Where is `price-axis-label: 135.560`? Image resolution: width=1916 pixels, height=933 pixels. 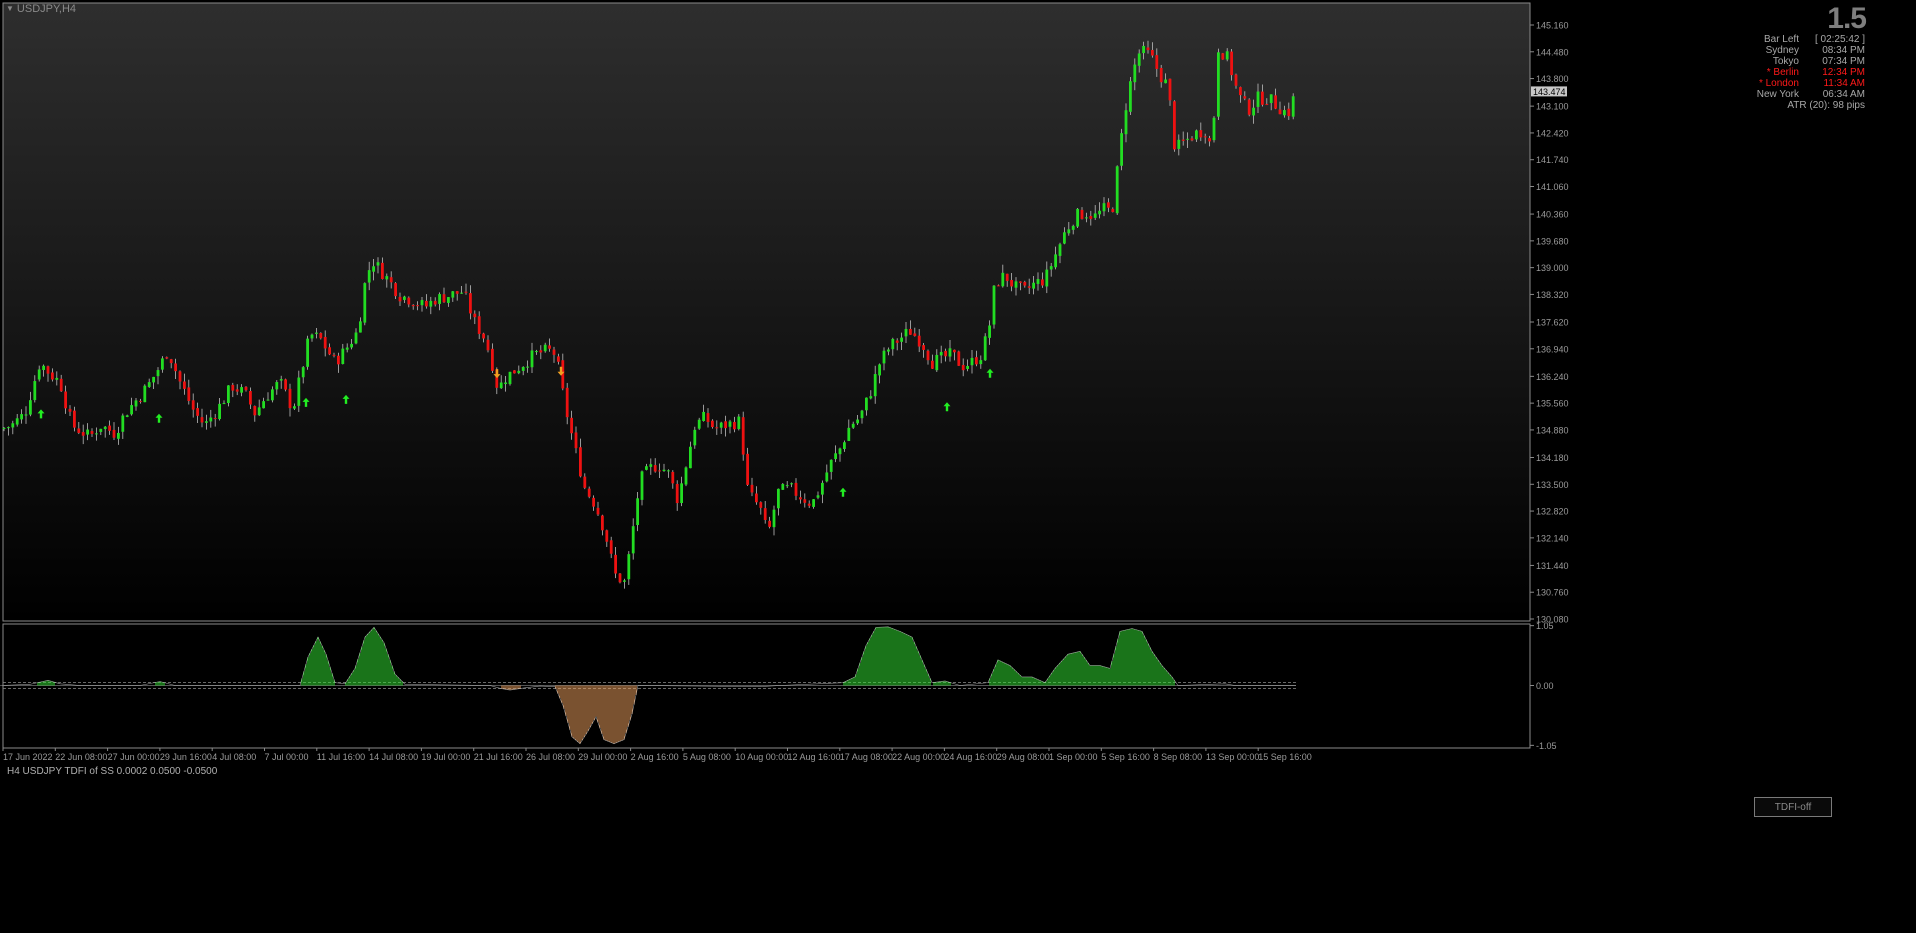 price-axis-label: 135.560 is located at coordinates (1552, 404).